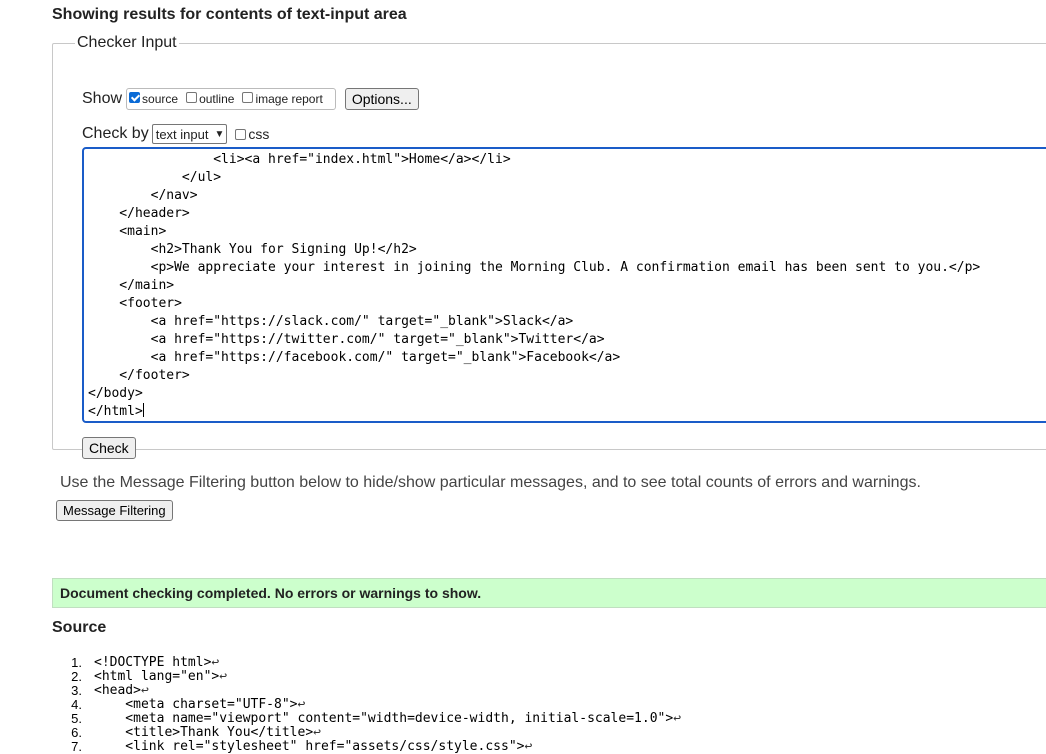  I want to click on checker-input-legend: Checker Input, so click(127, 42).